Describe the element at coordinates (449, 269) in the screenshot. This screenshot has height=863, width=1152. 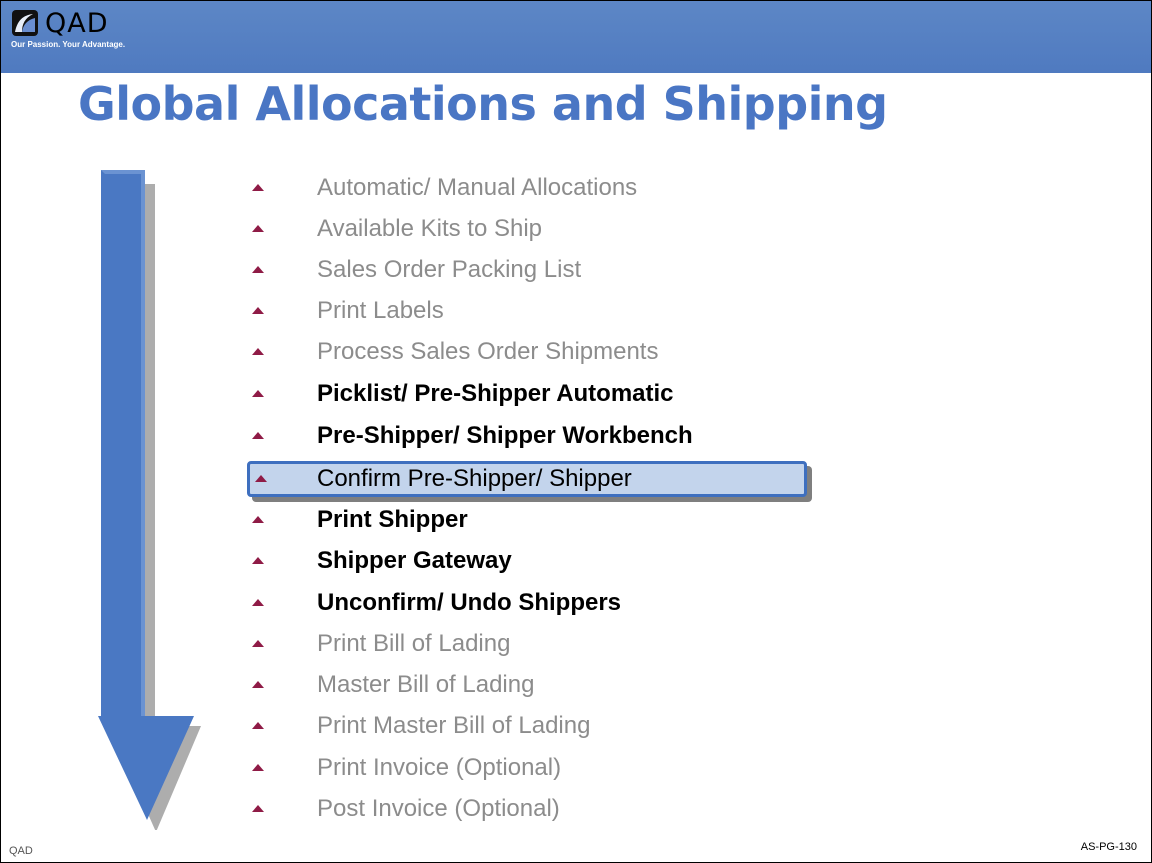
I see `list-item-label: Sales Order Packing List` at that location.